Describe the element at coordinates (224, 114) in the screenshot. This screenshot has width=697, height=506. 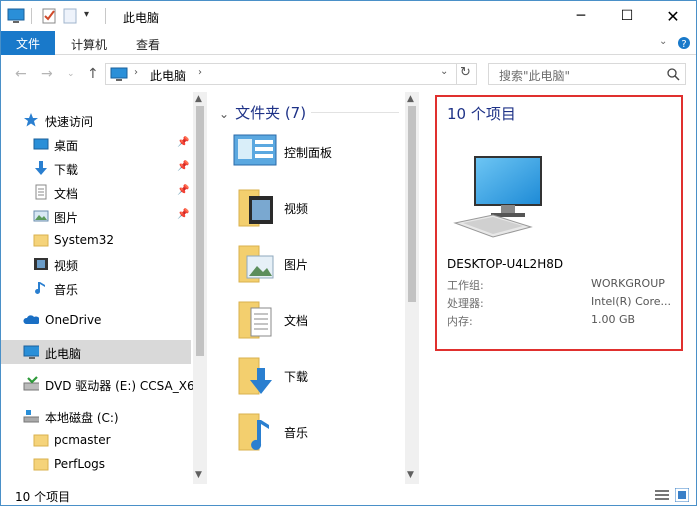
I see `collapse-chevron-icon: ⌄` at that location.